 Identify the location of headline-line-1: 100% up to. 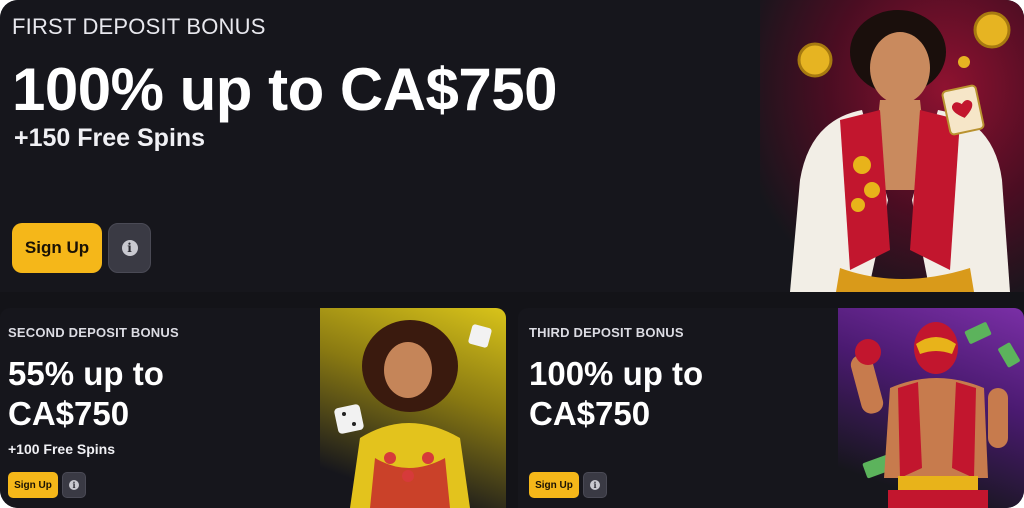
(616, 373).